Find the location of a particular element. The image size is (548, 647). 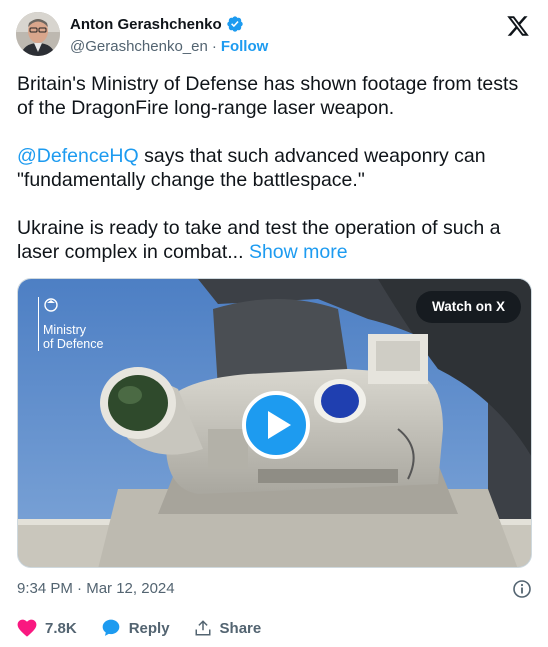

tweet-timestamp: 9:34 PM · Mar 12, 2024 is located at coordinates (96, 588).